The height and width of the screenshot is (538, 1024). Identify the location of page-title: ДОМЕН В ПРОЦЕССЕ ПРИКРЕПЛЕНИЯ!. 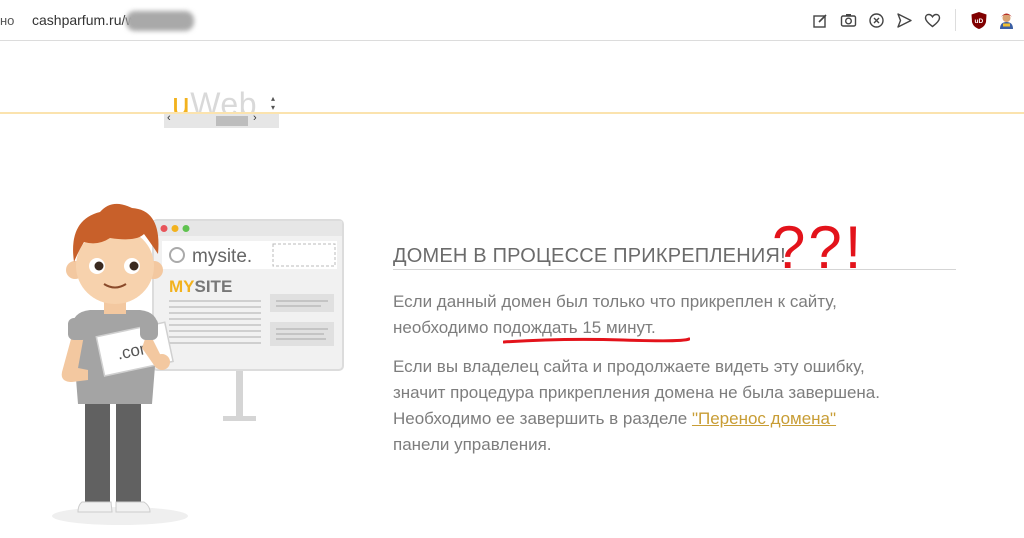
(589, 256).